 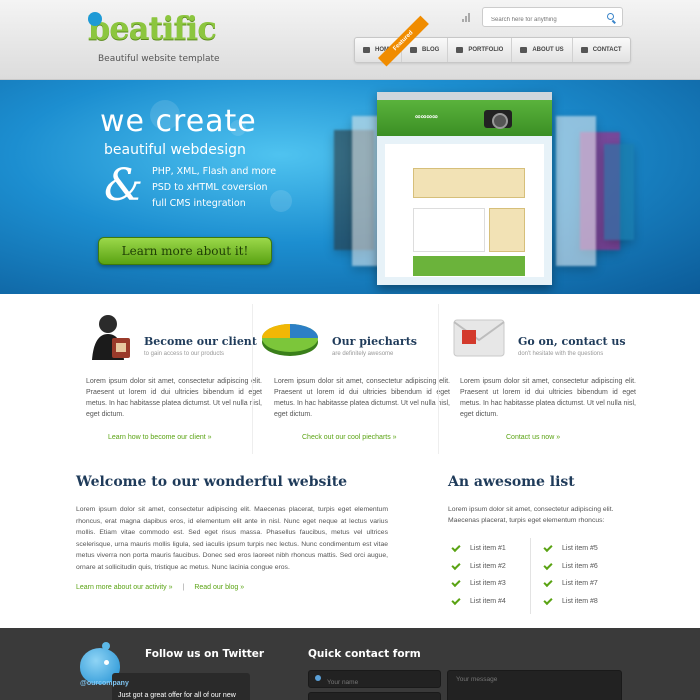 What do you see at coordinates (318, 678) in the screenshot?
I see `user-icon` at bounding box center [318, 678].